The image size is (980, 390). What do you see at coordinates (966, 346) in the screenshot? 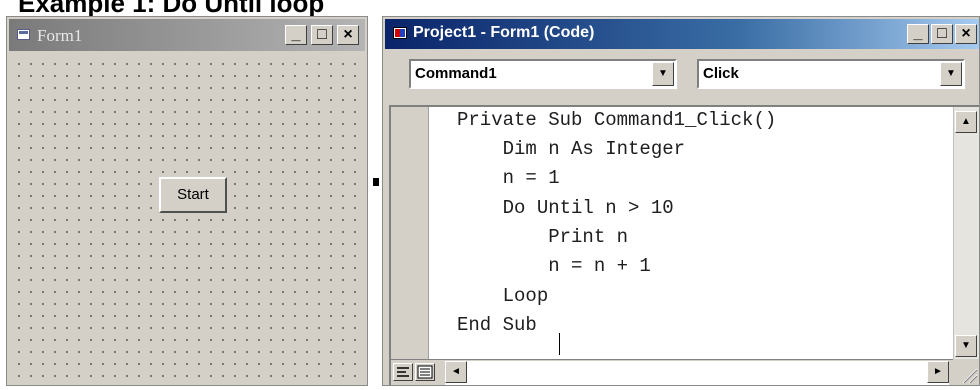
I see `scroll-down-icon: ▼` at bounding box center [966, 346].